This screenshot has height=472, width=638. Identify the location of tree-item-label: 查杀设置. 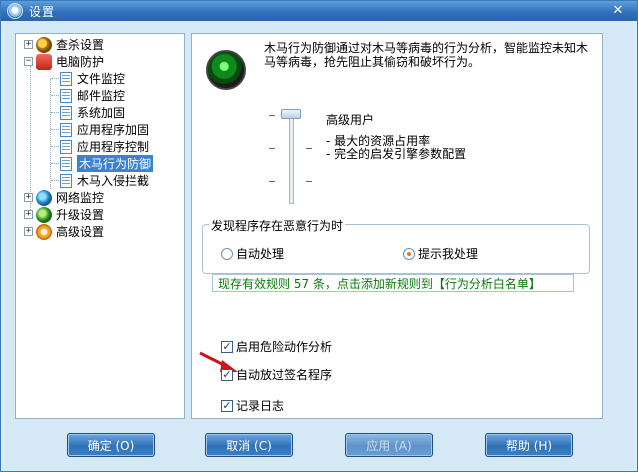
(80, 45).